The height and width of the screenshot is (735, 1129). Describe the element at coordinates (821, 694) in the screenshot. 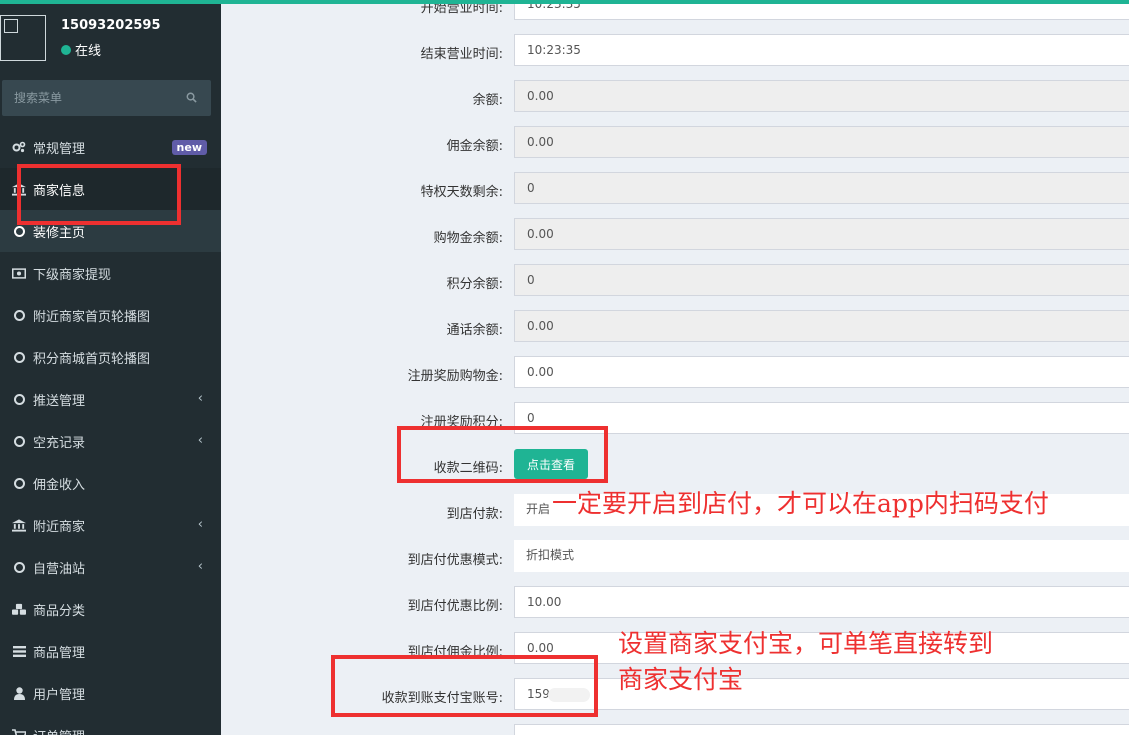

I see `form-input: 159` at that location.